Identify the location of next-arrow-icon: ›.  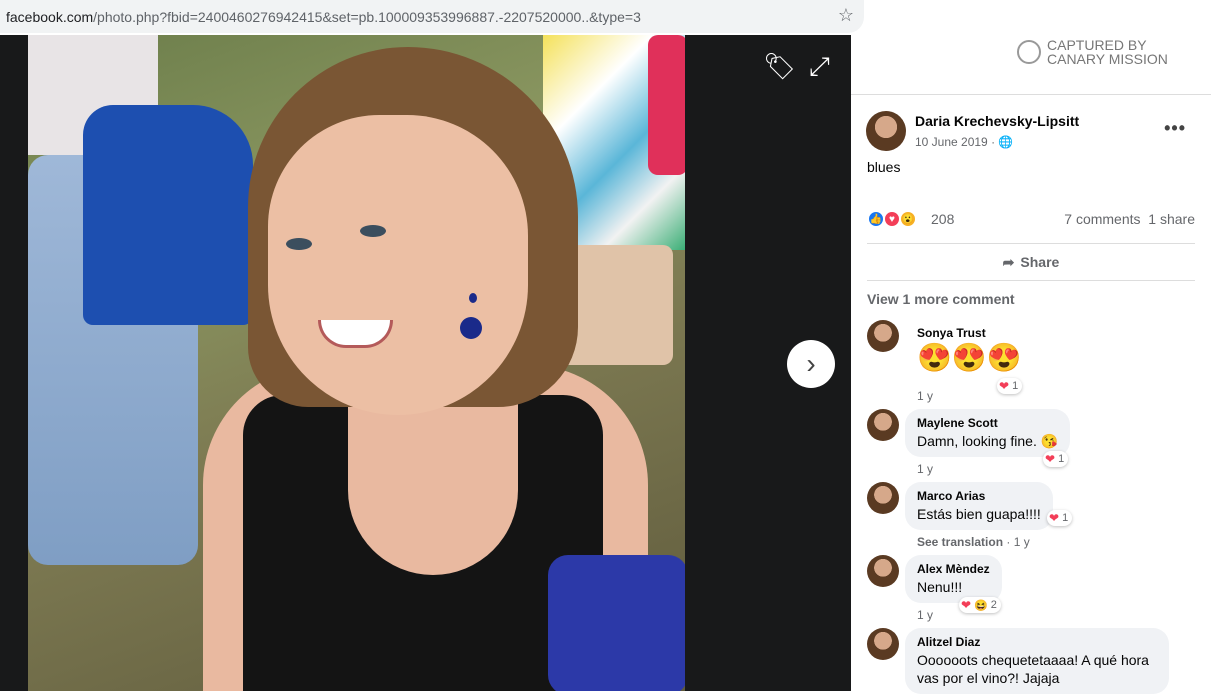
(811, 364).